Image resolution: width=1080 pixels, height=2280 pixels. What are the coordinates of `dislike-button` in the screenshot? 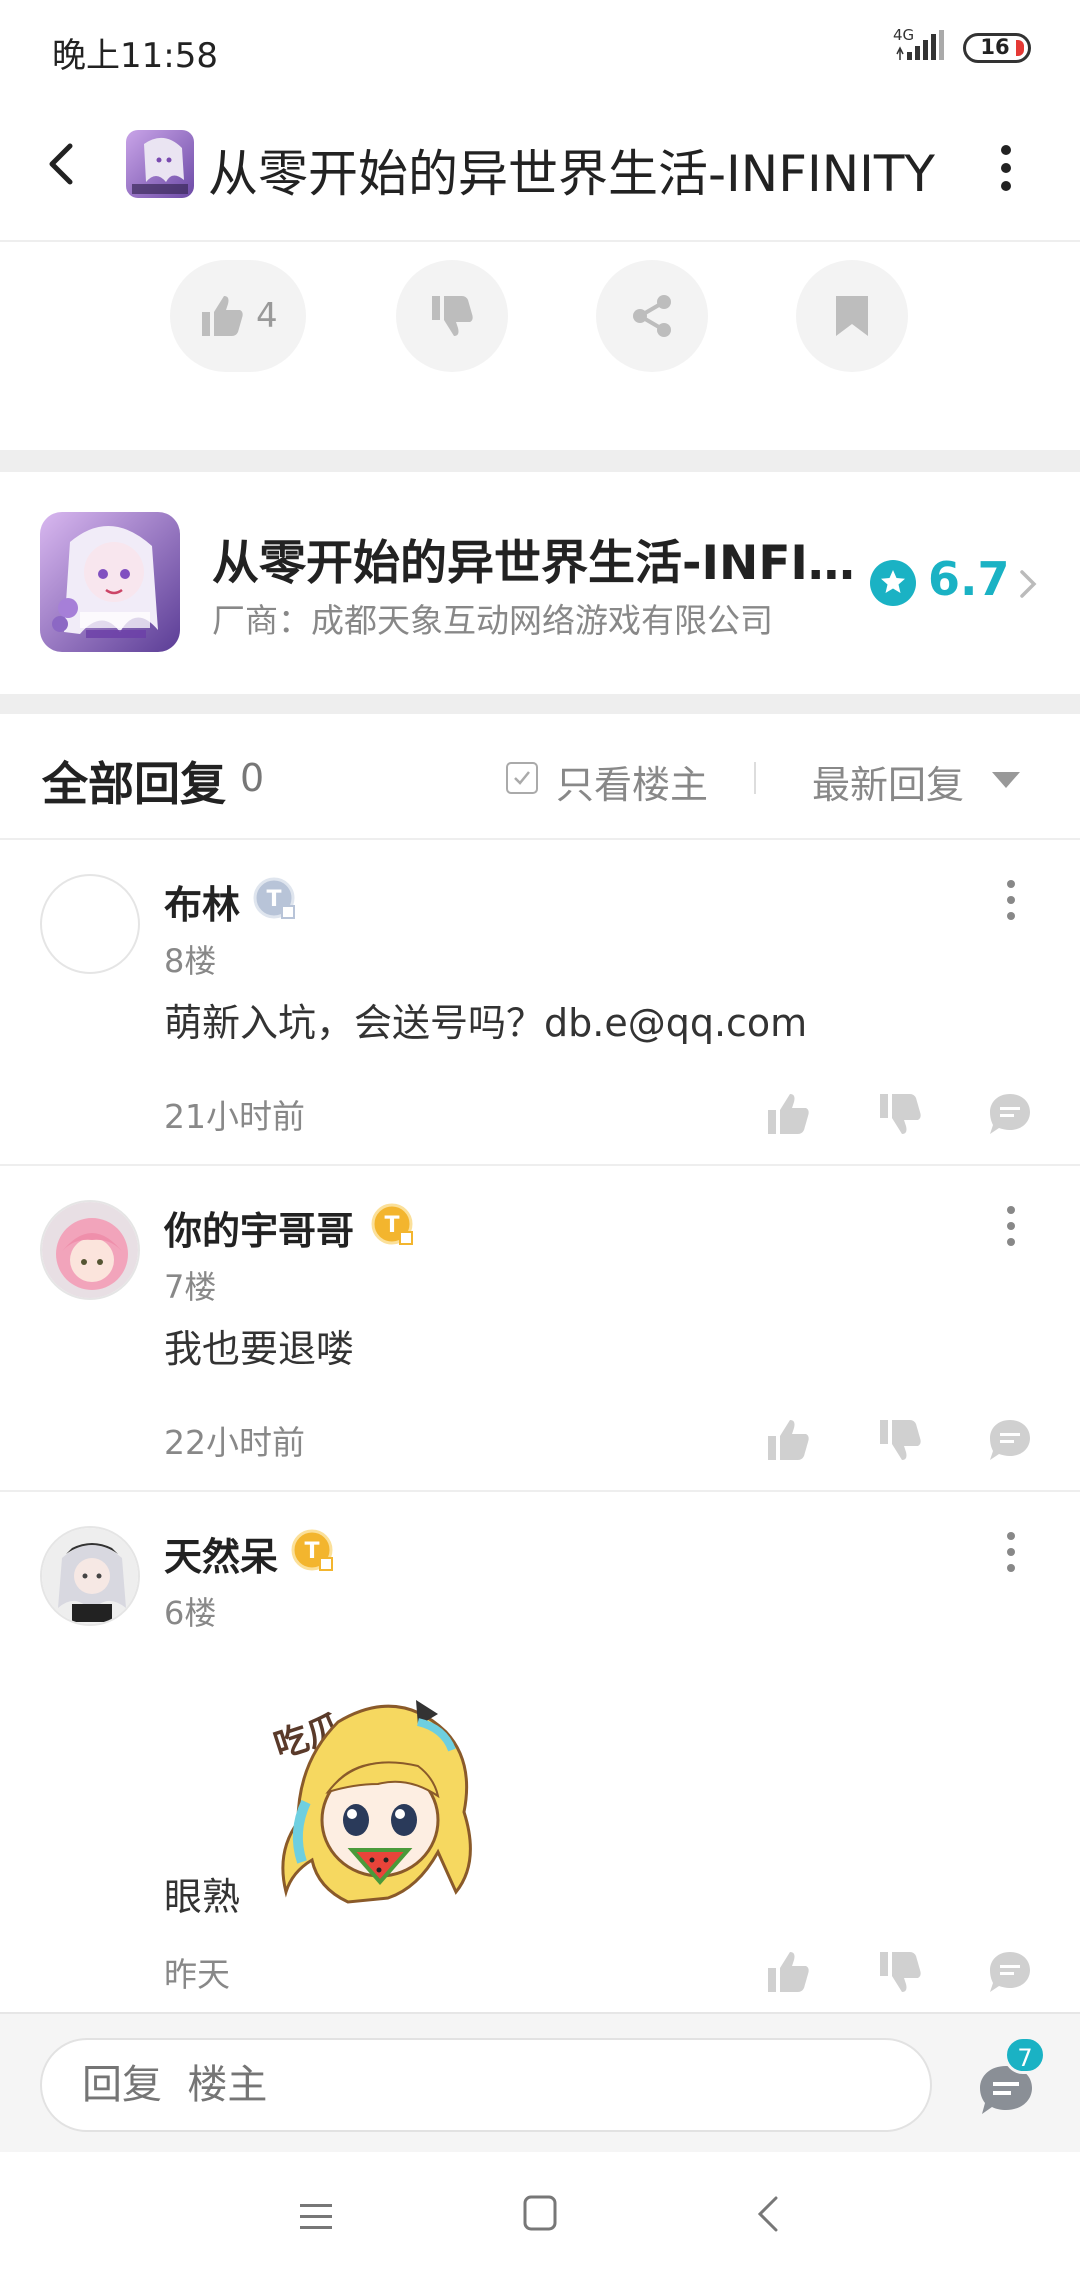 It's located at (452, 316).